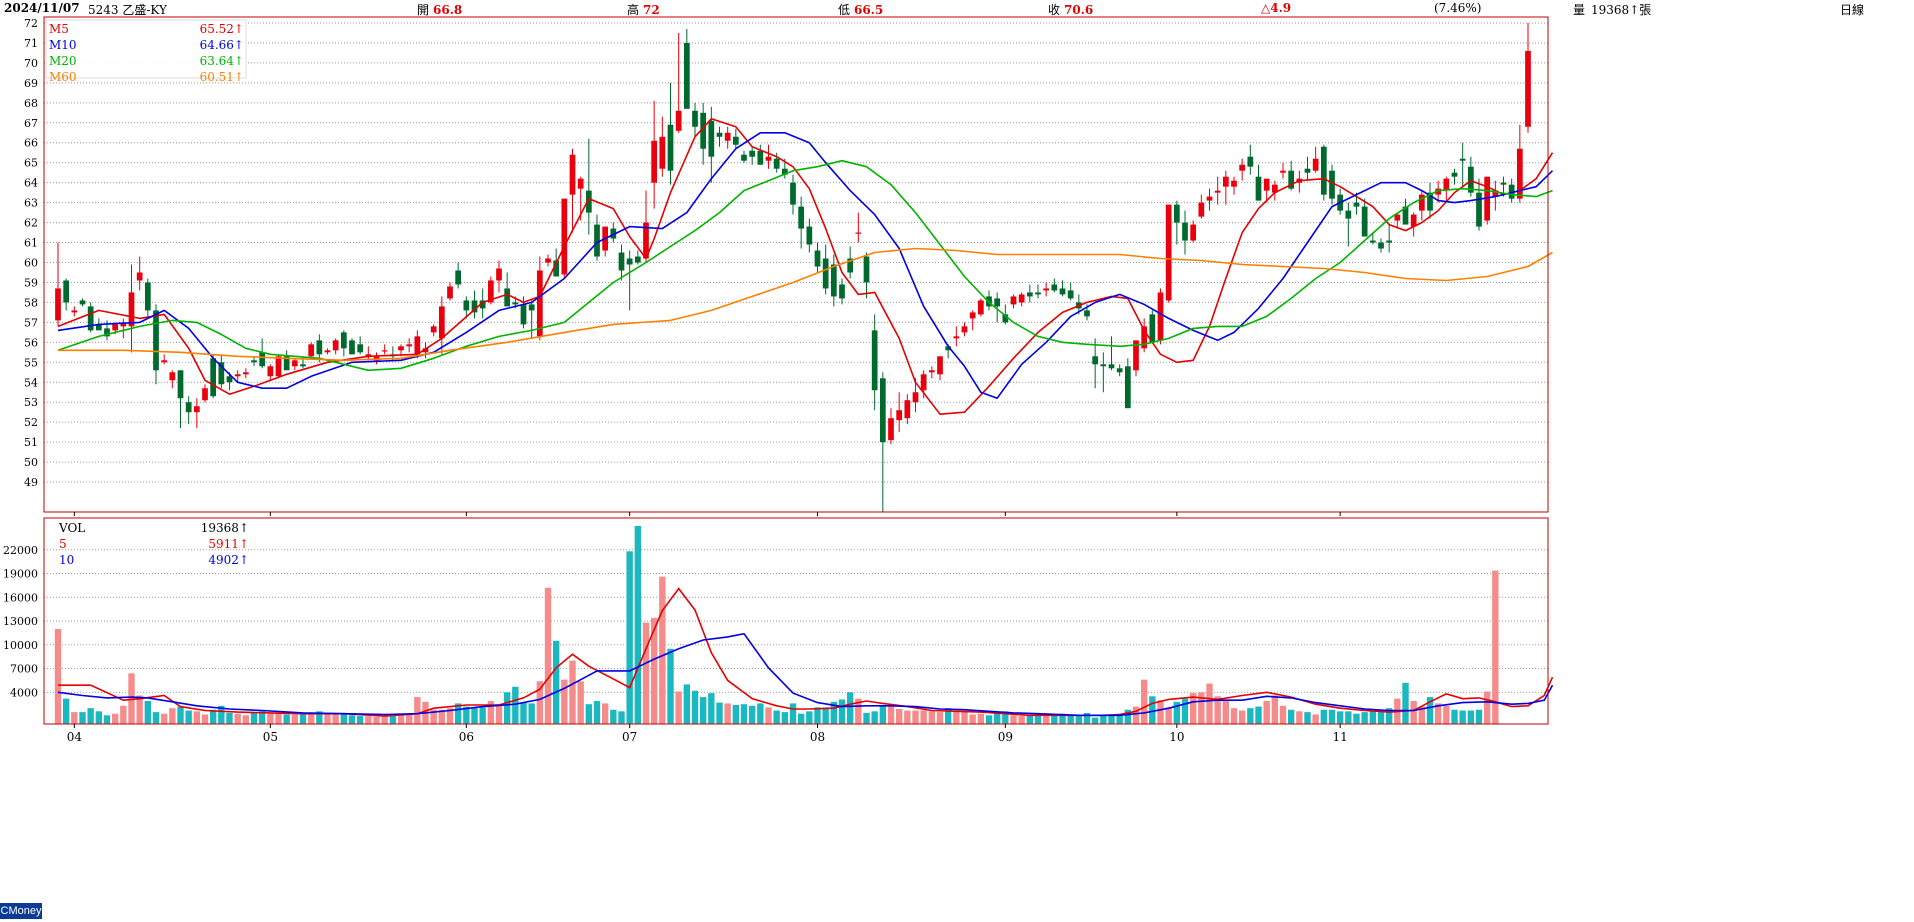 This screenshot has width=1914, height=922. I want to click on price-tick-label: 51, so click(31, 442).